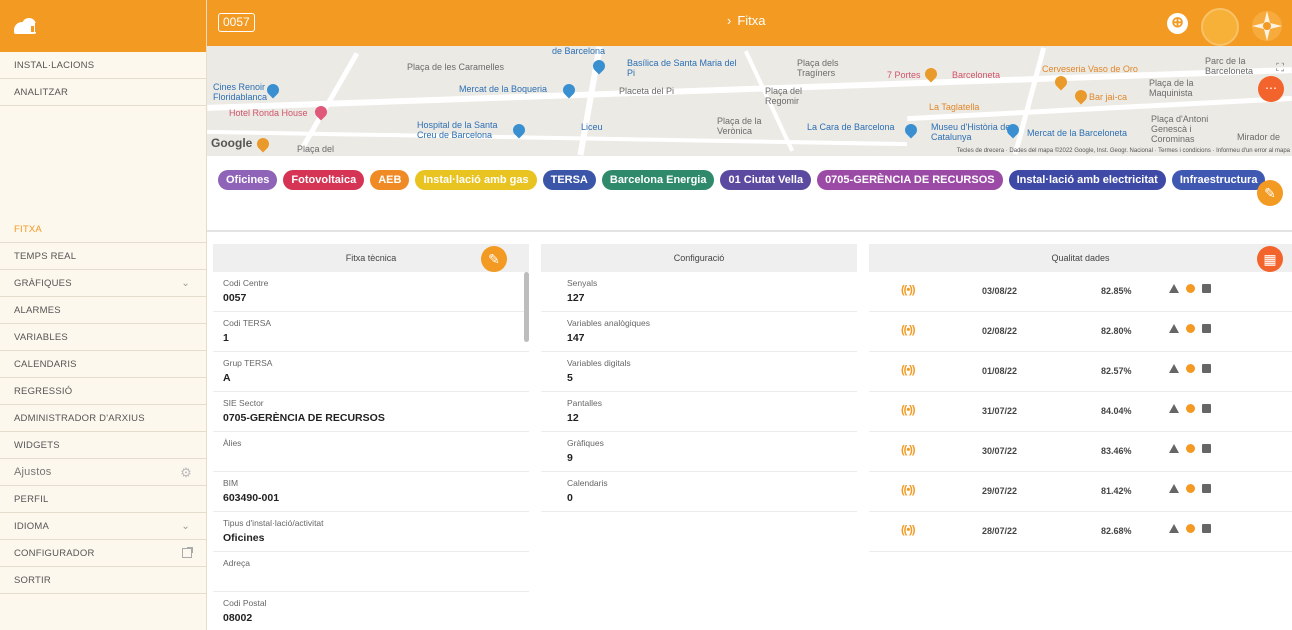 The width and height of the screenshot is (1292, 630). I want to click on sidebar-item: REGRESSIÓ, so click(103, 391).